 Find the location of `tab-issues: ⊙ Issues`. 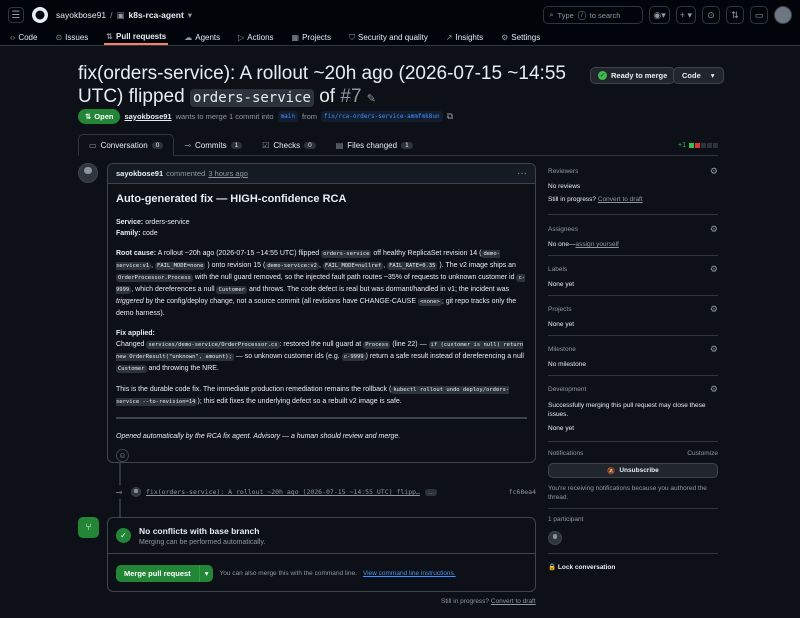

tab-issues: ⊙ Issues is located at coordinates (71, 37).